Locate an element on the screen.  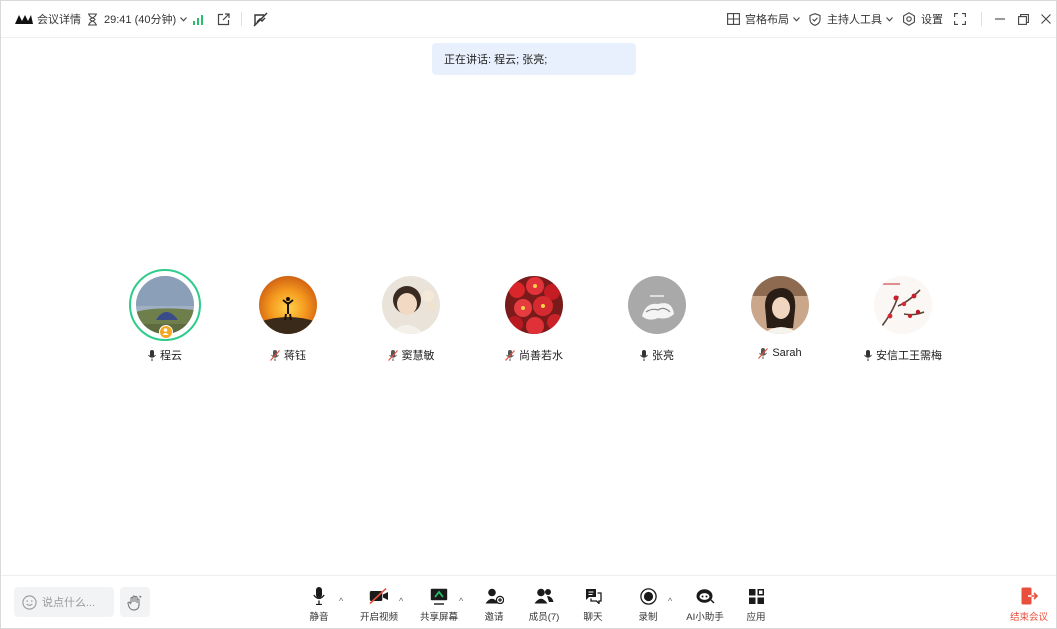
host-badge-icon is located at coordinates (166, 332).